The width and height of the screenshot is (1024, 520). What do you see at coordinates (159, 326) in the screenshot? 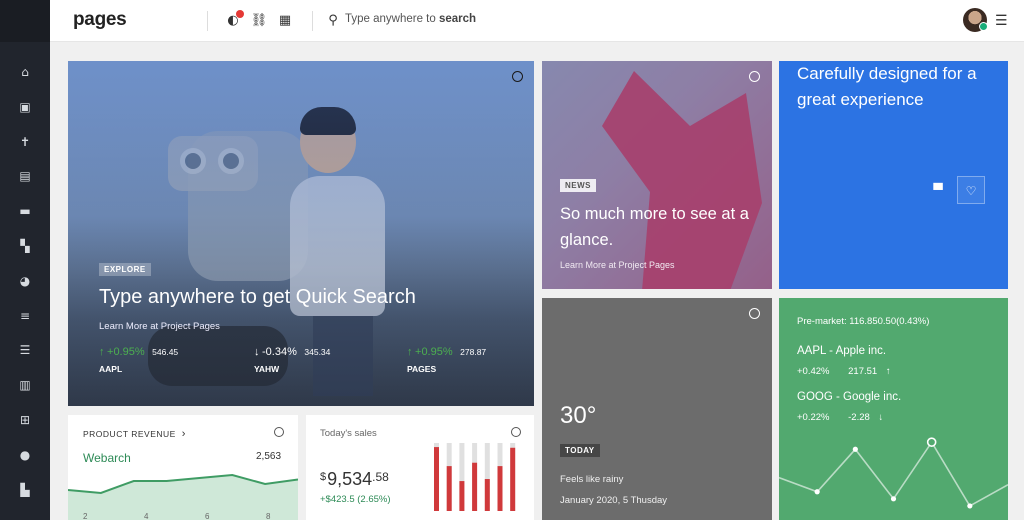
I see `hero-link: Learn More at Project Pages` at bounding box center [159, 326].